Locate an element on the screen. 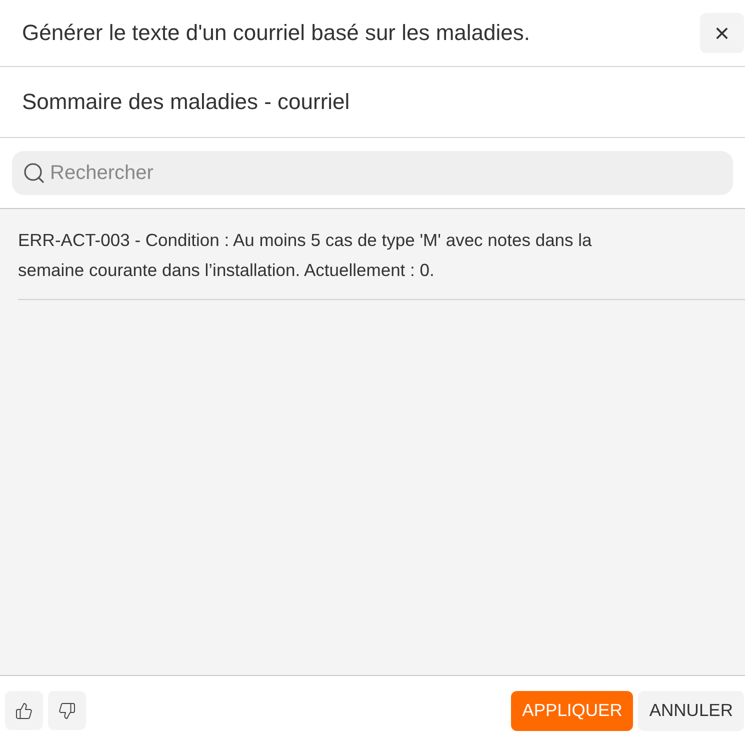 Image resolution: width=745 pixels, height=745 pixels. dialog-title: Générer le texte d'un courriel basé sur les maladies. is located at coordinates (276, 33).